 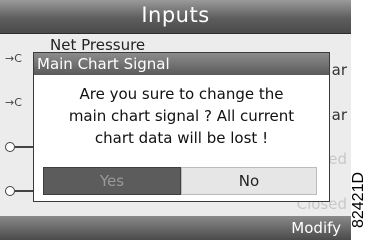 What do you see at coordinates (358, 200) in the screenshot?
I see `reference-code-text: 82421D` at bounding box center [358, 200].